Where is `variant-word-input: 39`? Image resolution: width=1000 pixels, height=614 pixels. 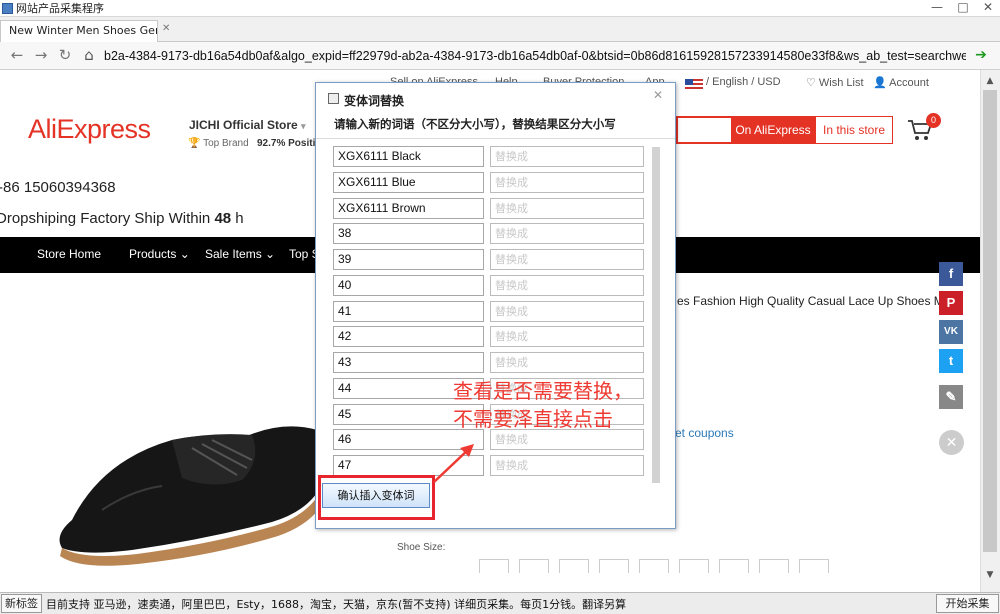
variant-word-input: 39 is located at coordinates (408, 259).